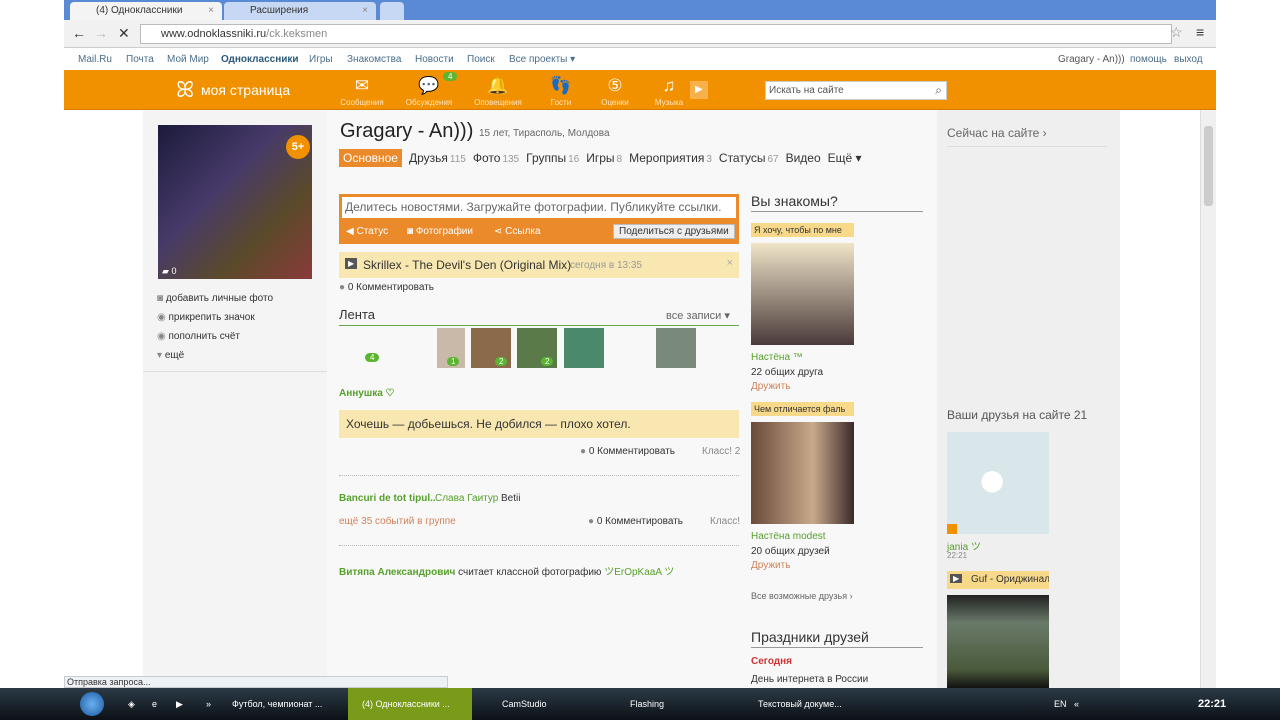 This screenshot has width=1280, height=720. Describe the element at coordinates (101, 33) in the screenshot. I see `forward-icon: →` at that location.